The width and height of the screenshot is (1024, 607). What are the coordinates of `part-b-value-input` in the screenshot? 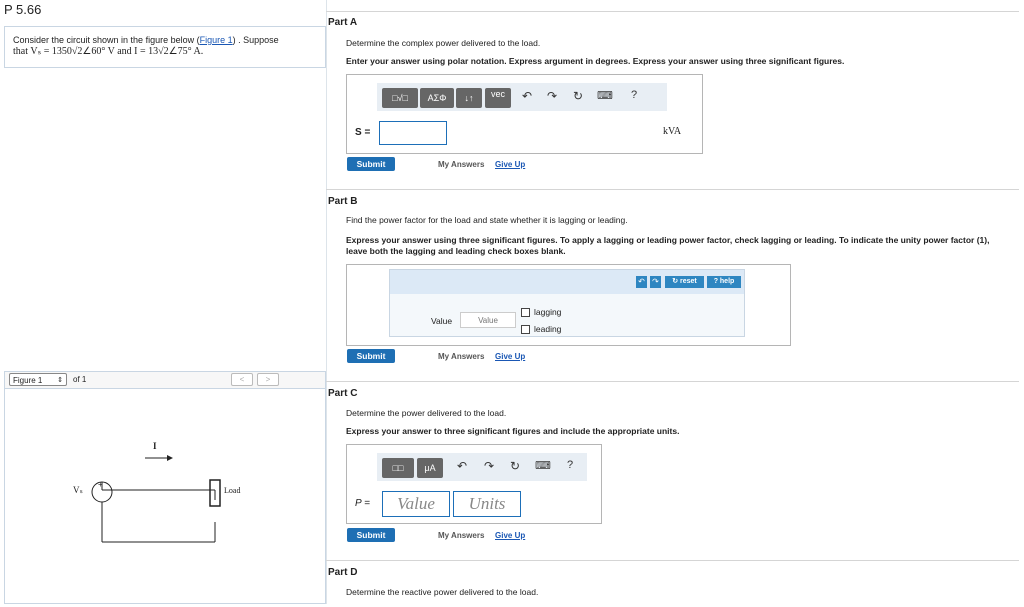 It's located at (488, 320).